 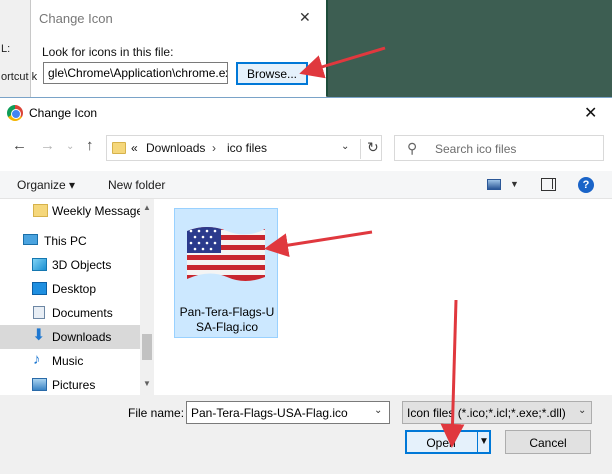 What do you see at coordinates (441, 443) in the screenshot?
I see `open-button-label: Open` at bounding box center [441, 443].